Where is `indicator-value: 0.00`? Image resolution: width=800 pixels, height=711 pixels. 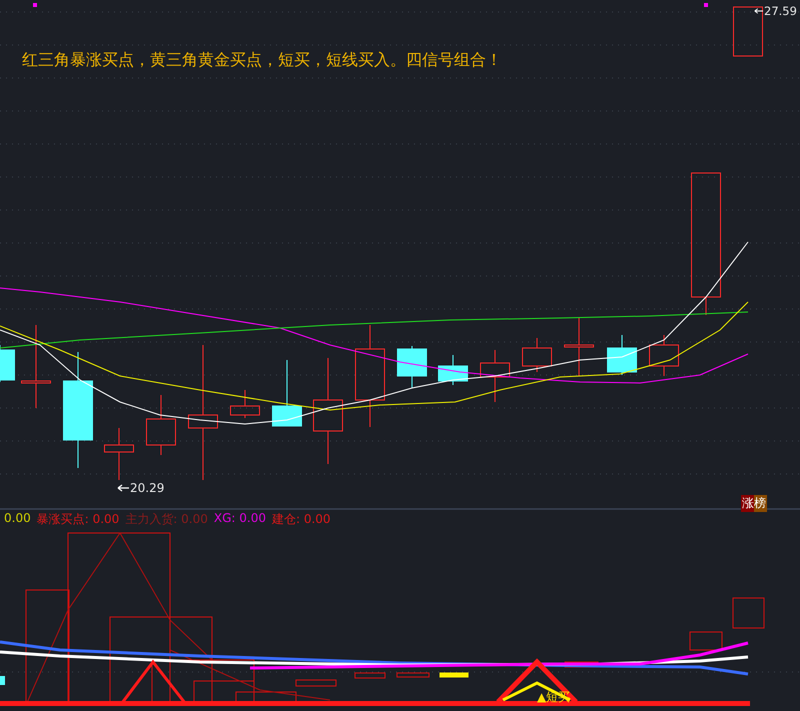
indicator-value: 0.00 is located at coordinates (17, 519).